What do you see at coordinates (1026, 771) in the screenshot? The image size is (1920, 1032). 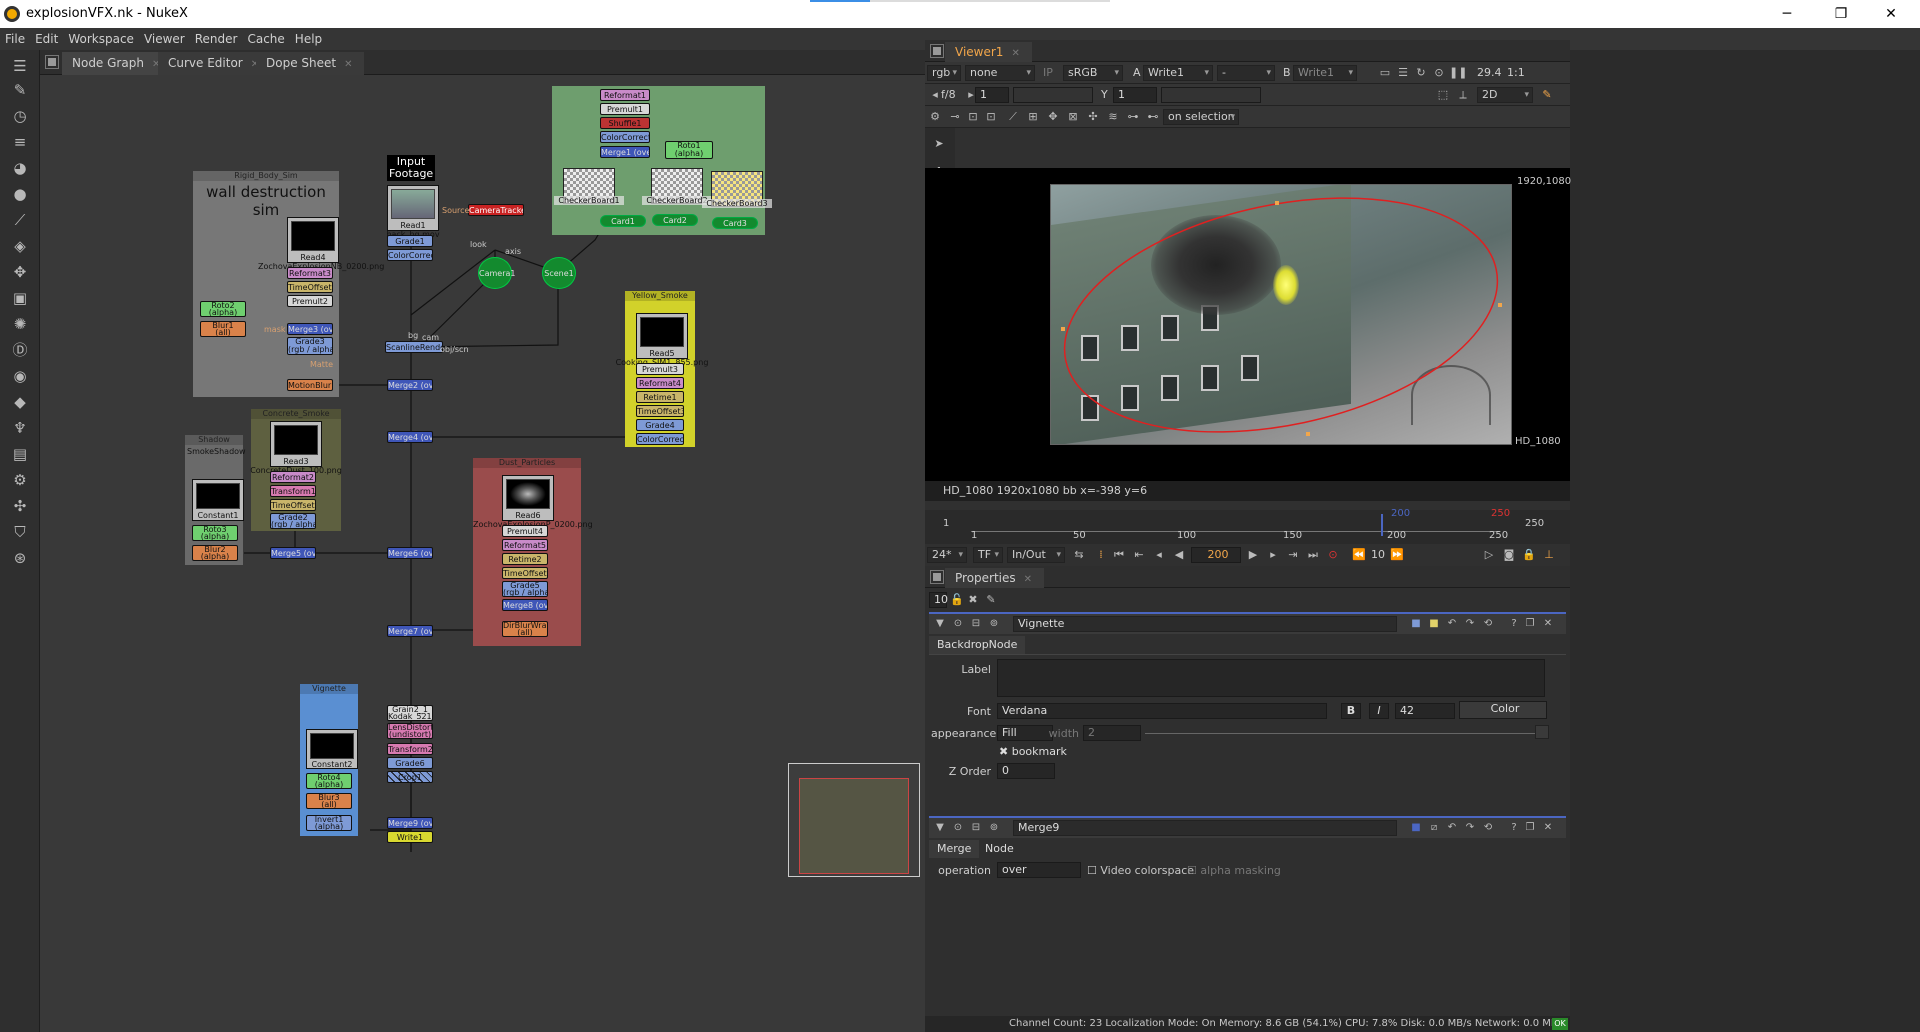 I see `zorder-field: 0` at bounding box center [1026, 771].